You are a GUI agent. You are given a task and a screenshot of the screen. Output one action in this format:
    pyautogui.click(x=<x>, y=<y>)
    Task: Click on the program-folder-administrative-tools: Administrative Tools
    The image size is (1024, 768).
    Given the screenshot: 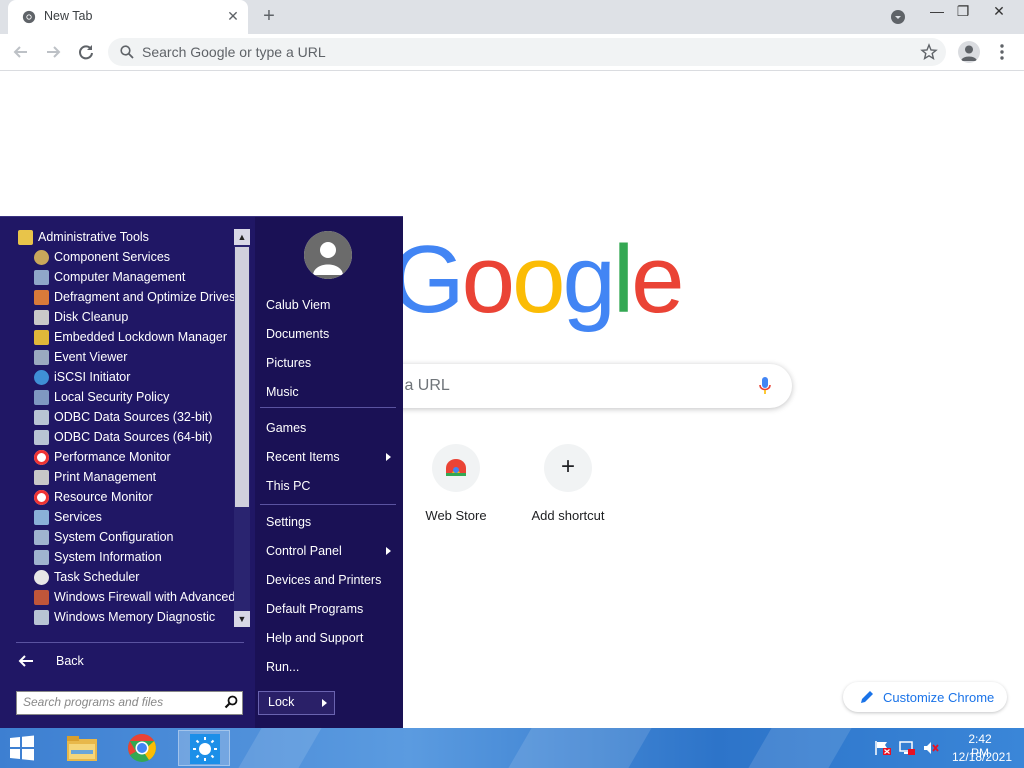 What is the action you would take?
    pyautogui.click(x=124, y=237)
    